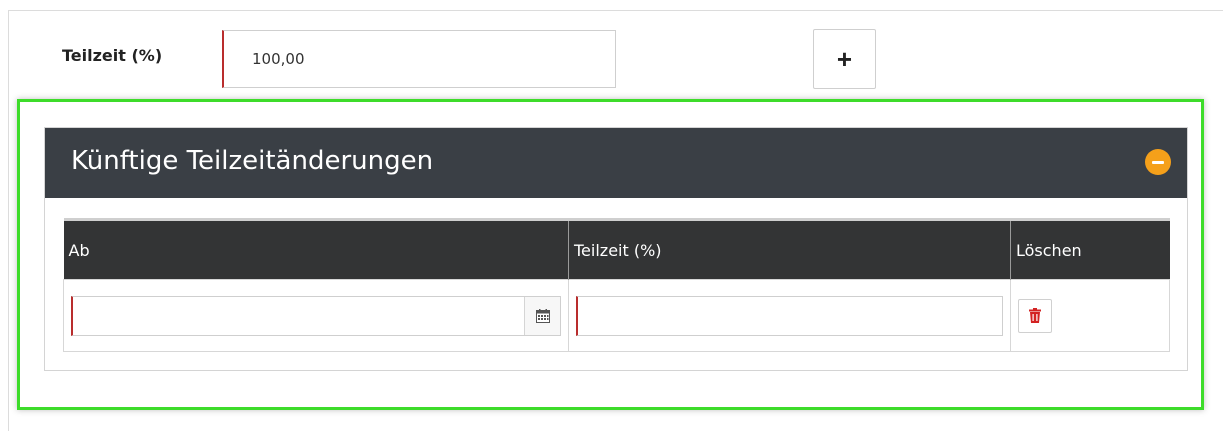 This screenshot has width=1223, height=431. I want to click on column-header-ab: Ab, so click(316, 249).